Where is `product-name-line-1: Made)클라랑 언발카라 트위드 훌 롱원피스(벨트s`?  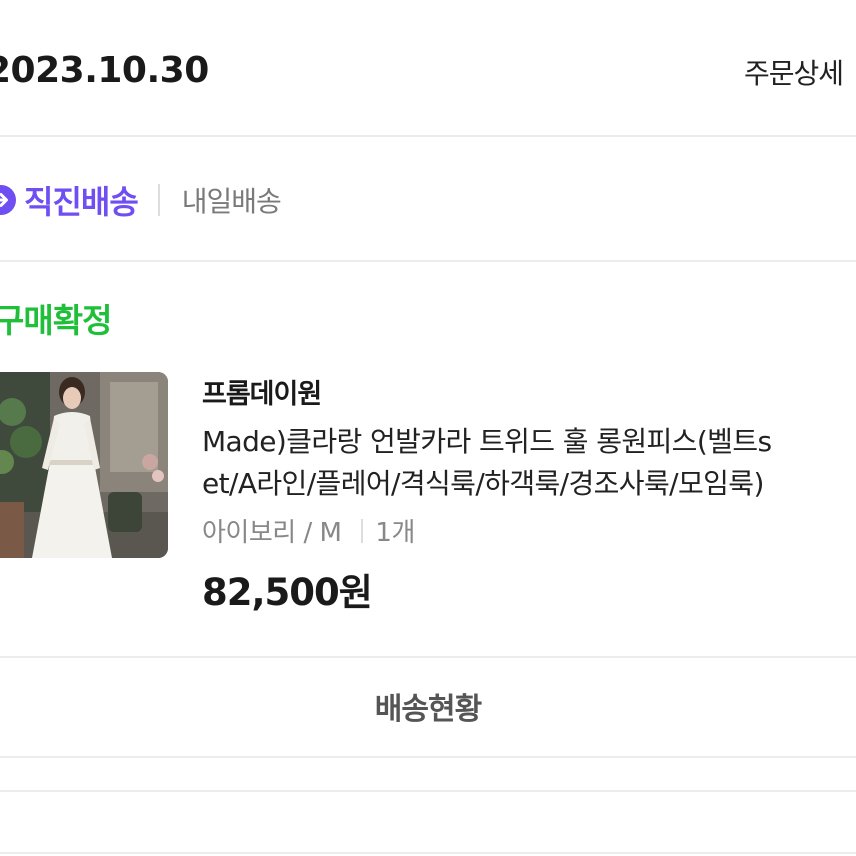
product-name-line-1: Made)클라랑 언발카라 트위드 훌 롱원피스(벨트s is located at coordinates (487, 440).